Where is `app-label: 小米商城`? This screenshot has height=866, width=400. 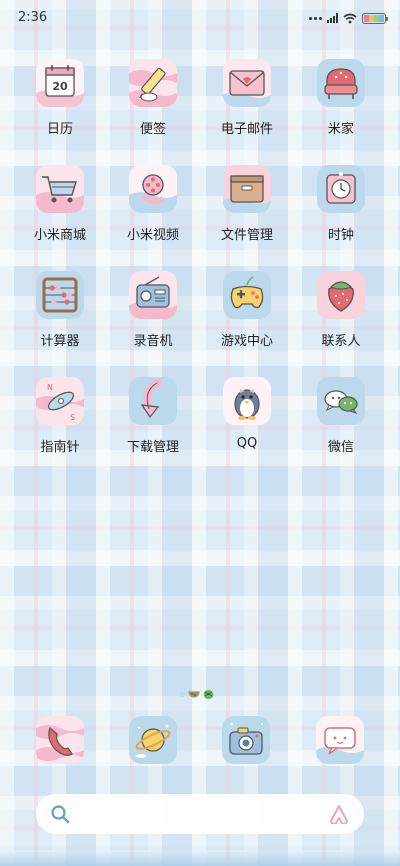 app-label: 小米商城 is located at coordinates (59, 235).